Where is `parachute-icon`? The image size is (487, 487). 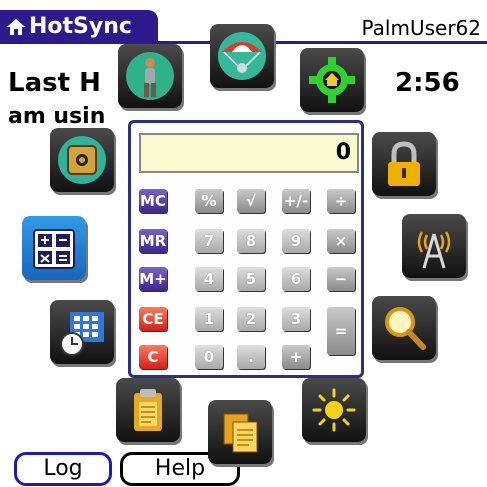 parachute-icon is located at coordinates (242, 56).